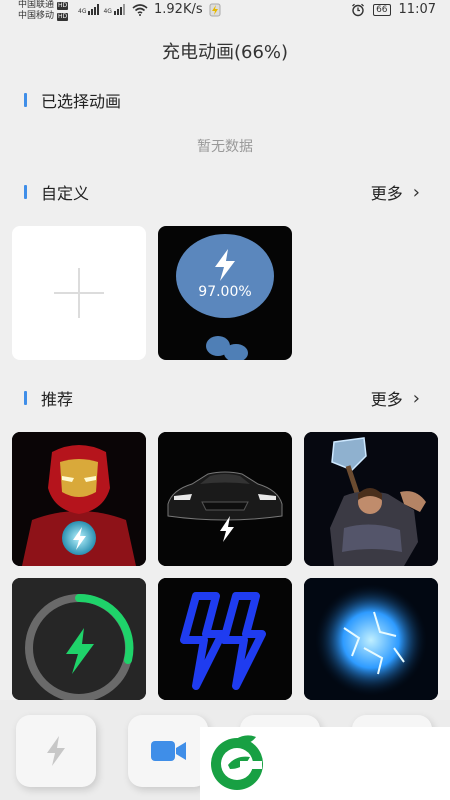 Image resolution: width=450 pixels, height=800 pixels. Describe the element at coordinates (417, 9) in the screenshot. I see `clock: 11:07` at that location.